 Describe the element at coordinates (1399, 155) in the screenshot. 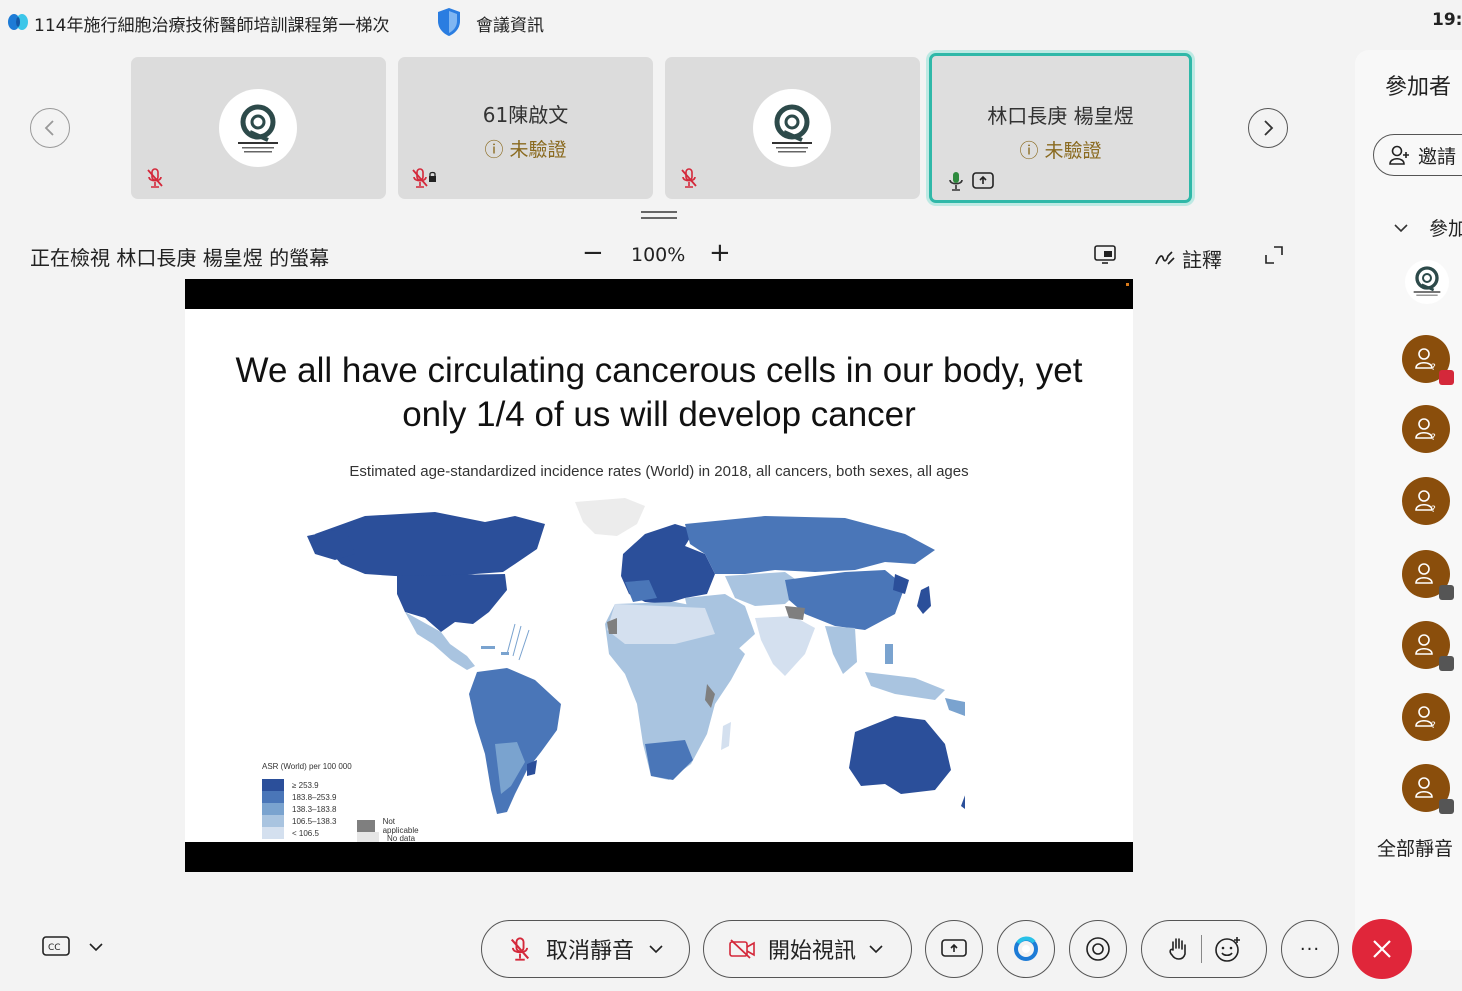

I see `add-person-icon` at that location.